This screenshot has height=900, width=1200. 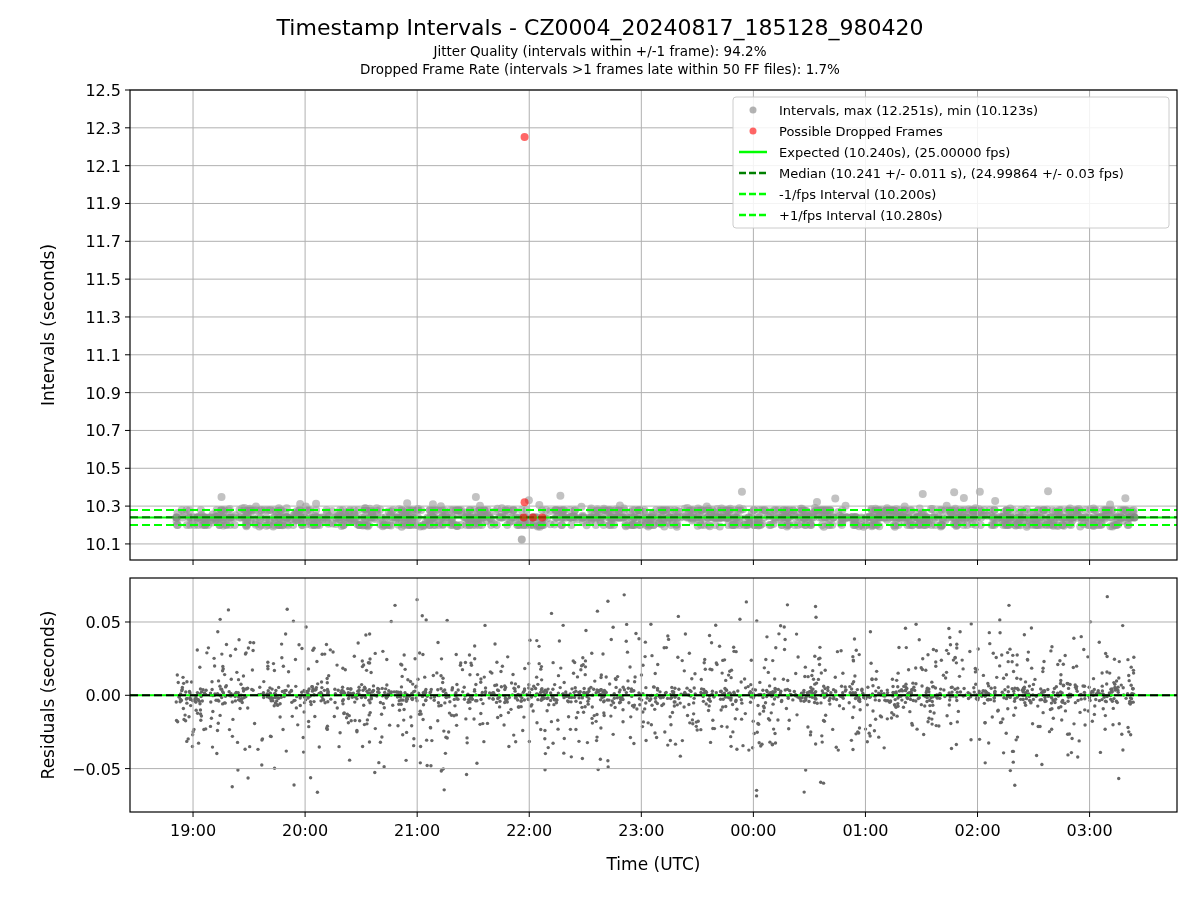 What do you see at coordinates (96, 769) in the screenshot?
I see `y-tick-label: −0.05` at bounding box center [96, 769].